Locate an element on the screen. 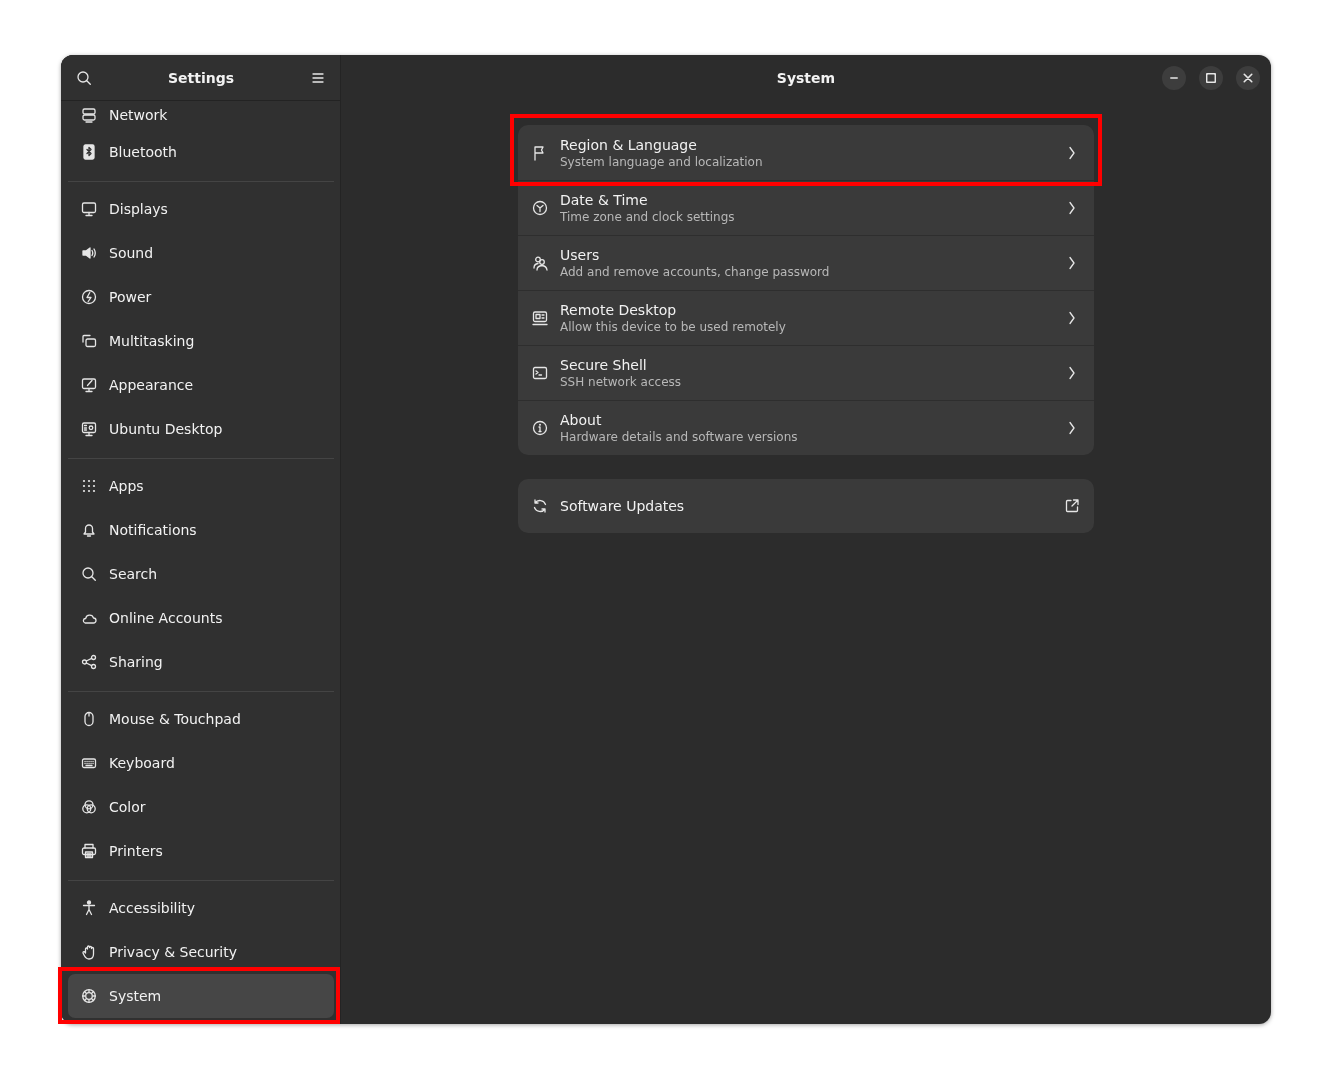 Image resolution: width=1332 pixels, height=1092 pixels. brush-monitor-icon is located at coordinates (89, 385).